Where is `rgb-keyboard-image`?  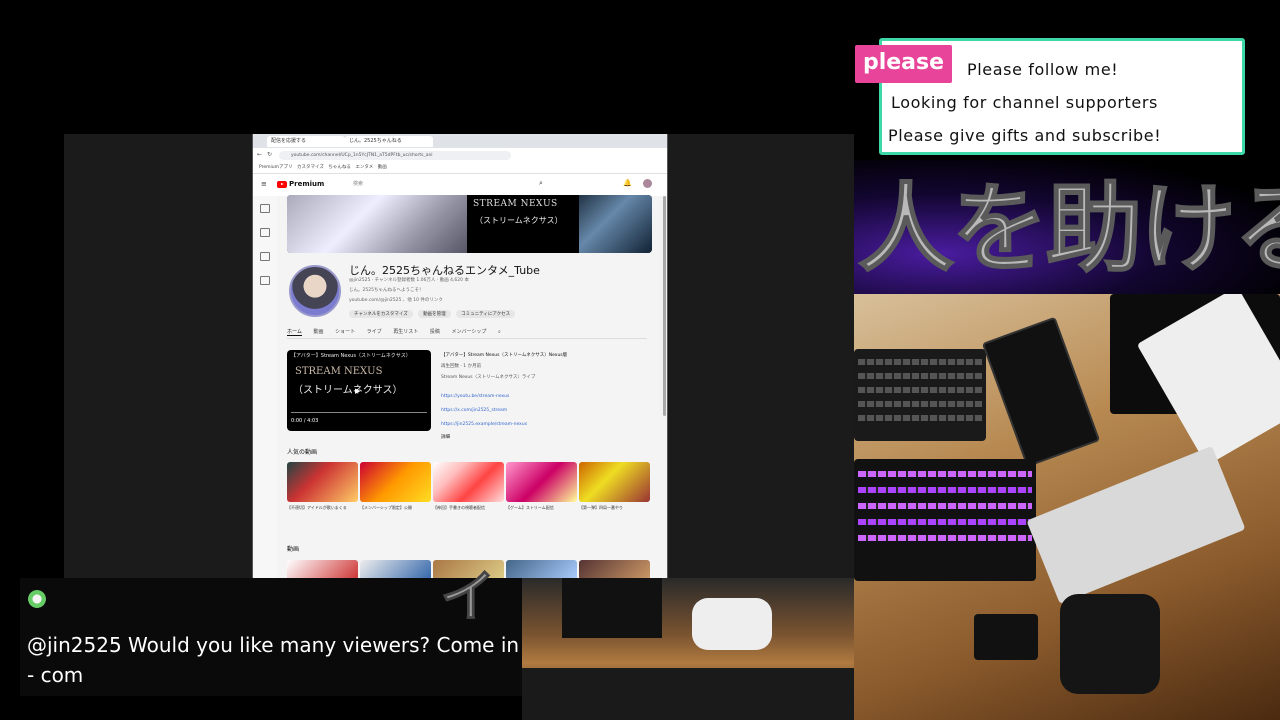
rgb-keyboard-image is located at coordinates (945, 520).